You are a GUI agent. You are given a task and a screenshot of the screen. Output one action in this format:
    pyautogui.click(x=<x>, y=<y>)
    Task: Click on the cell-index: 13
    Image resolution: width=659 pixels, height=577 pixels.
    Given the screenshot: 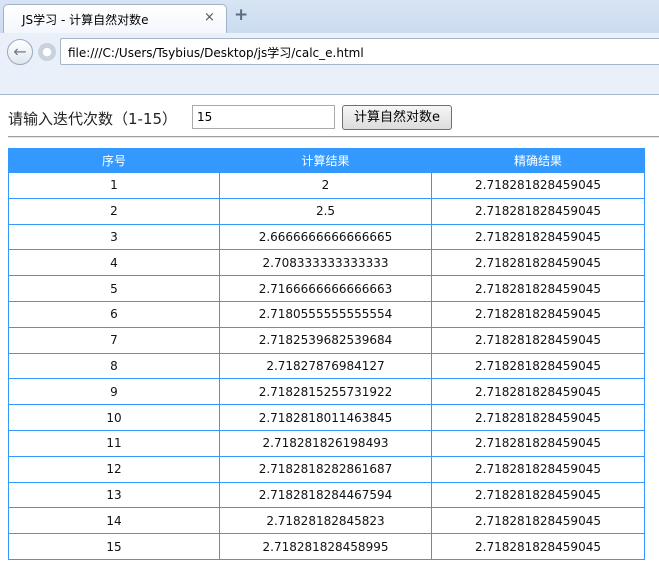 What is the action you would take?
    pyautogui.click(x=114, y=495)
    